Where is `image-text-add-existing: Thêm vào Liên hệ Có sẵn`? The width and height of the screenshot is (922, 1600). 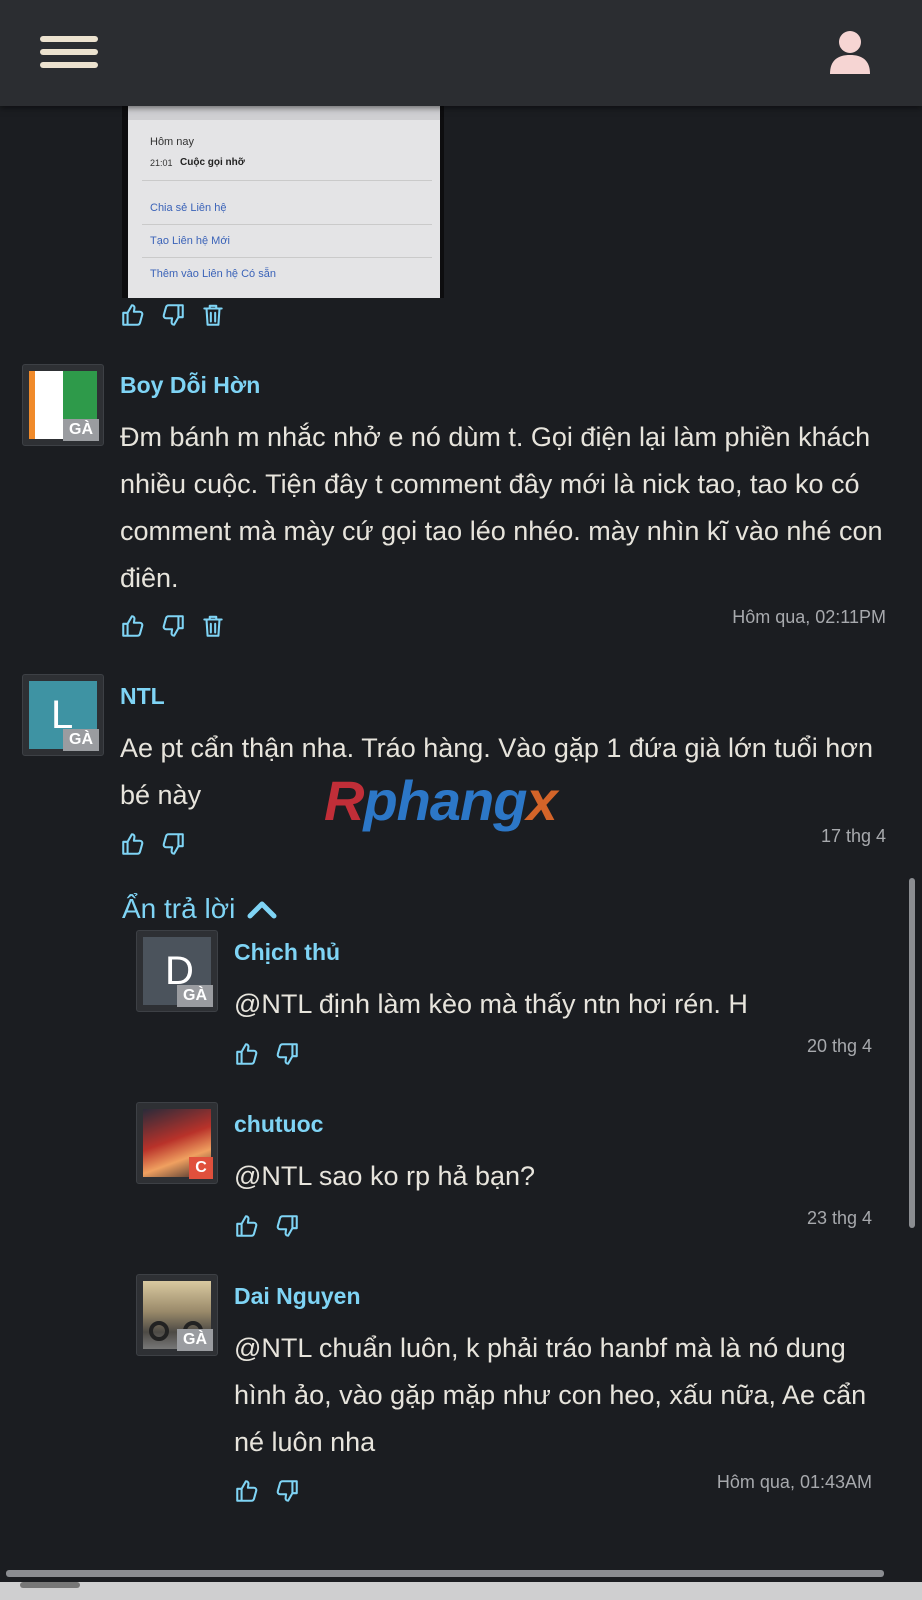
image-text-add-existing: Thêm vào Liên hệ Có sẵn is located at coordinates (213, 274).